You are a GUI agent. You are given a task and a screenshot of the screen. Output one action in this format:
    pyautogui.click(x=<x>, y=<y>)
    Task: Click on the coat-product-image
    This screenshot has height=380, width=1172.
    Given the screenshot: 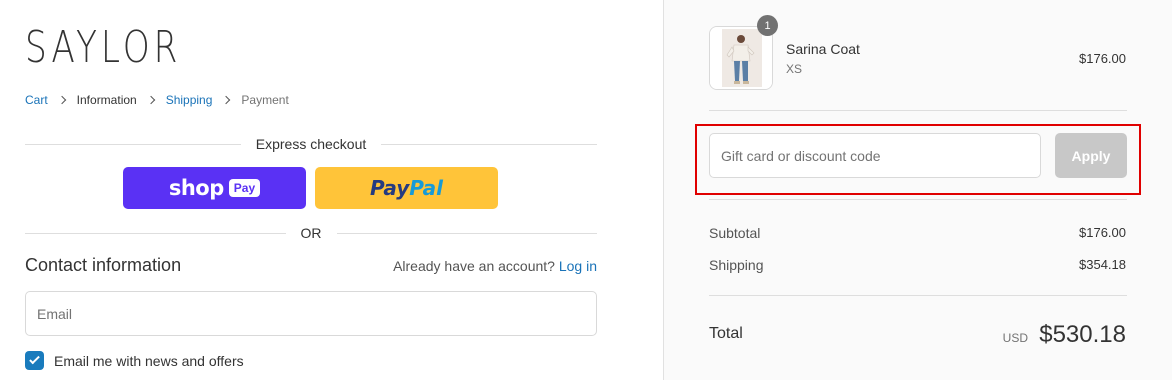 What is the action you would take?
    pyautogui.click(x=741, y=58)
    